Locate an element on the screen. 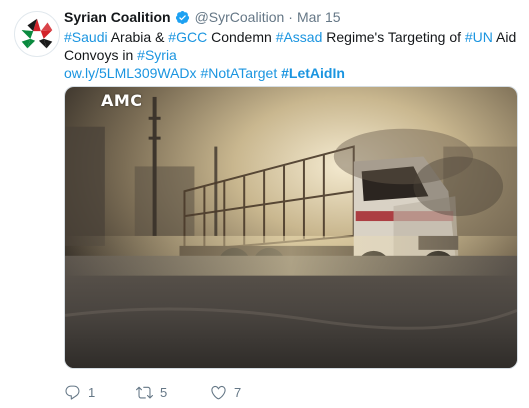  text-segment: Arabia & is located at coordinates (138, 37).